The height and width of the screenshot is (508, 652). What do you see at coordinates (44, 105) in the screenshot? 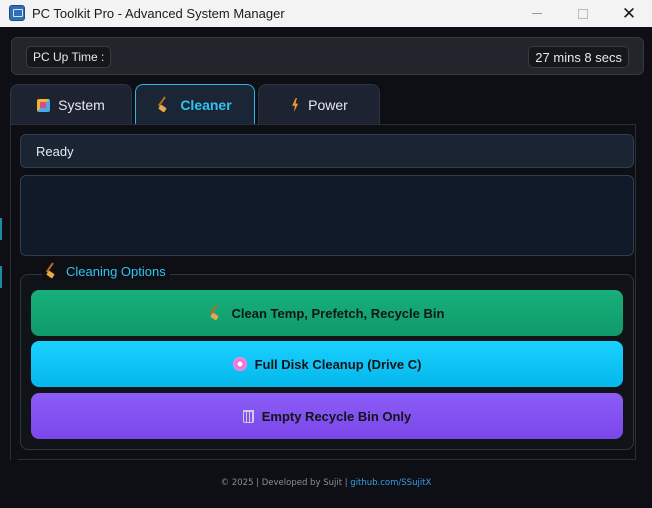
I see `system-icon` at bounding box center [44, 105].